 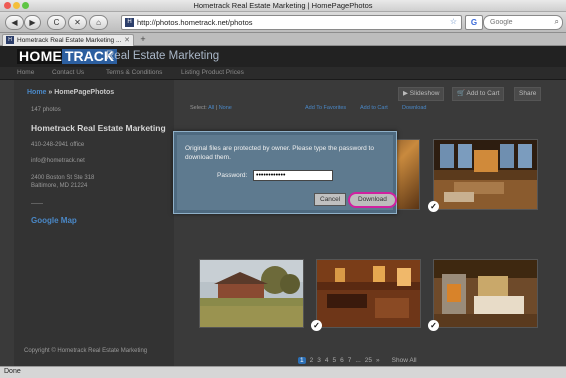 I want to click on tab-favicon-icon: H, so click(x=10, y=40).